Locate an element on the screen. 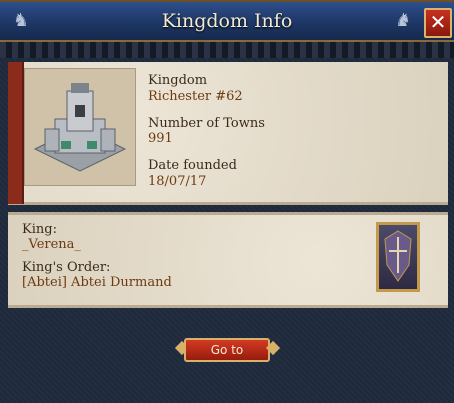 This screenshot has width=454, height=403. window-title: Kingdom Info is located at coordinates (227, 21).